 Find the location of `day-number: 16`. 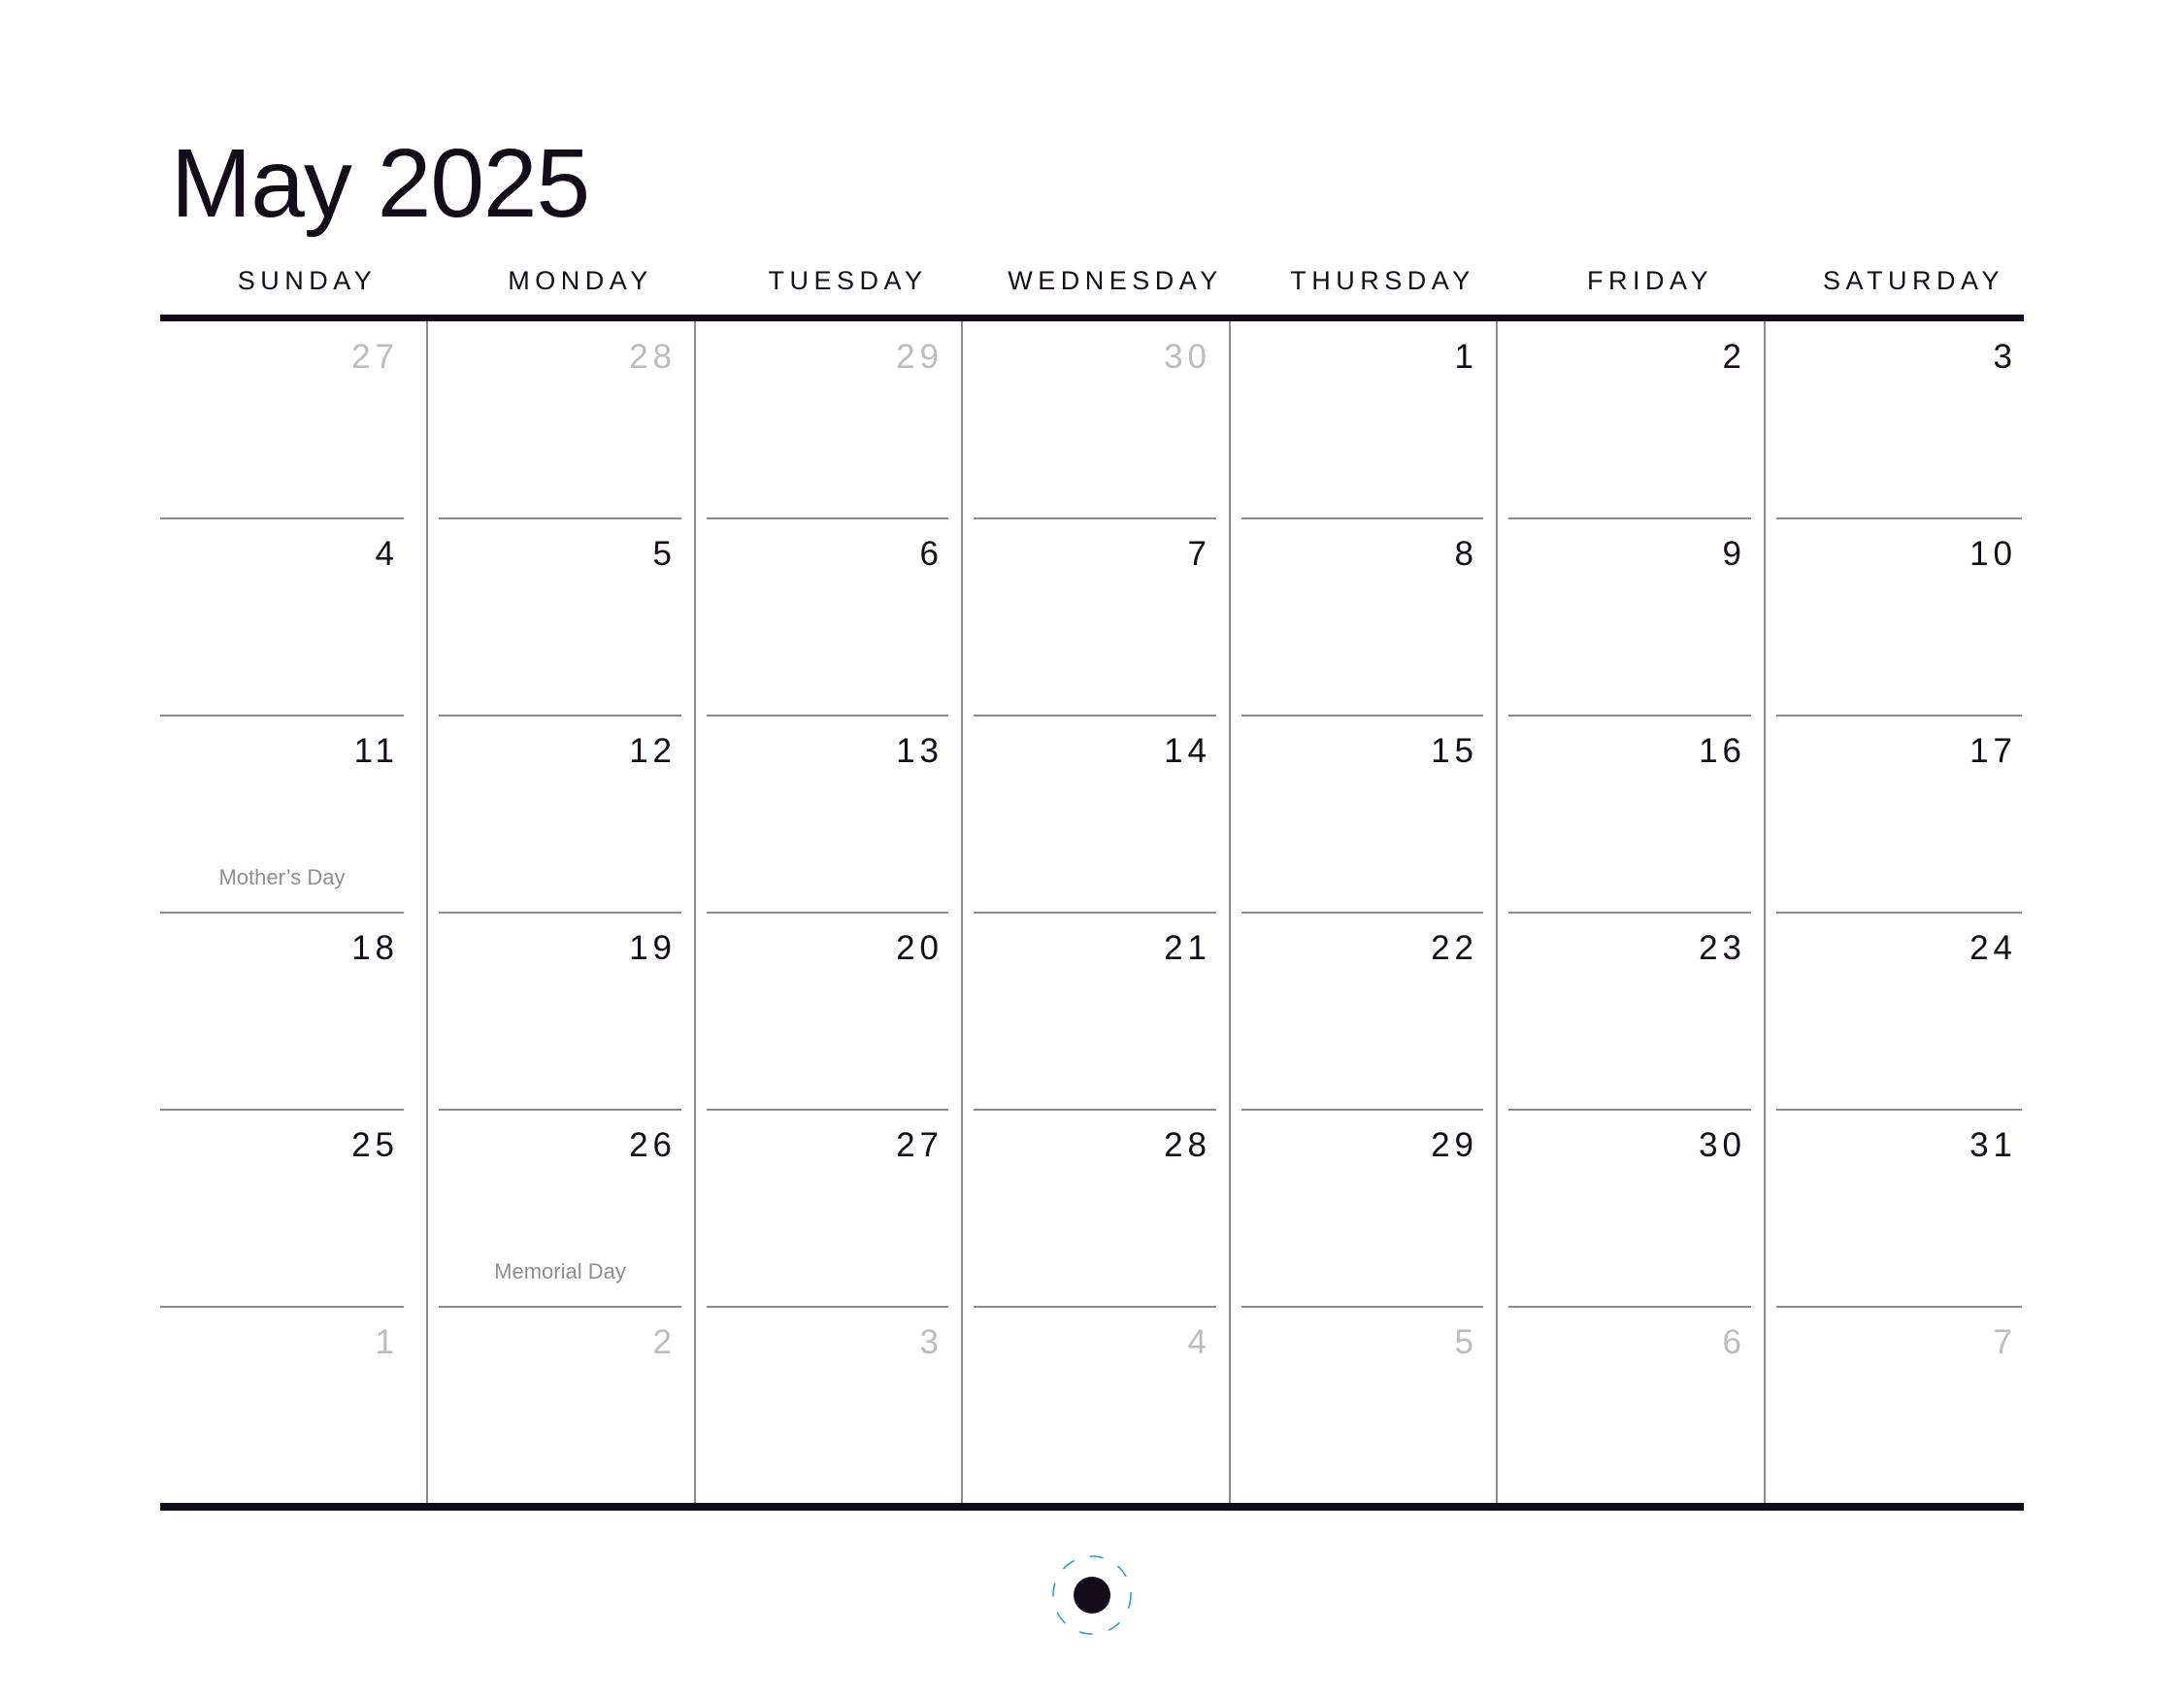

day-number: 16 is located at coordinates (1722, 751).